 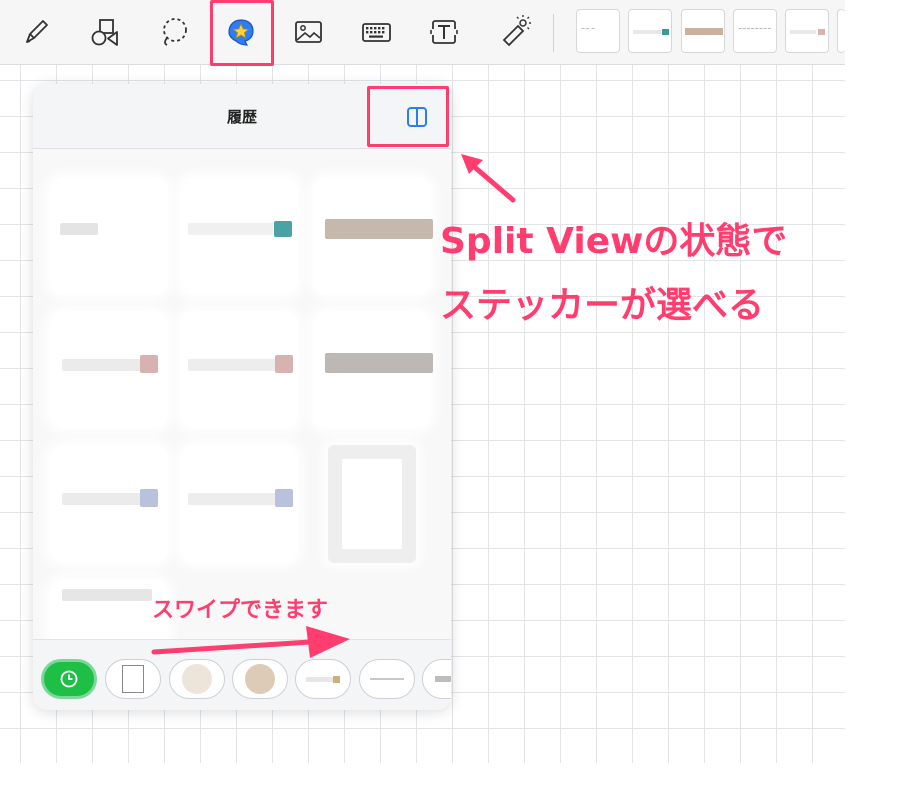 What do you see at coordinates (250, 642) in the screenshot?
I see `annotation-arrow-right` at bounding box center [250, 642].